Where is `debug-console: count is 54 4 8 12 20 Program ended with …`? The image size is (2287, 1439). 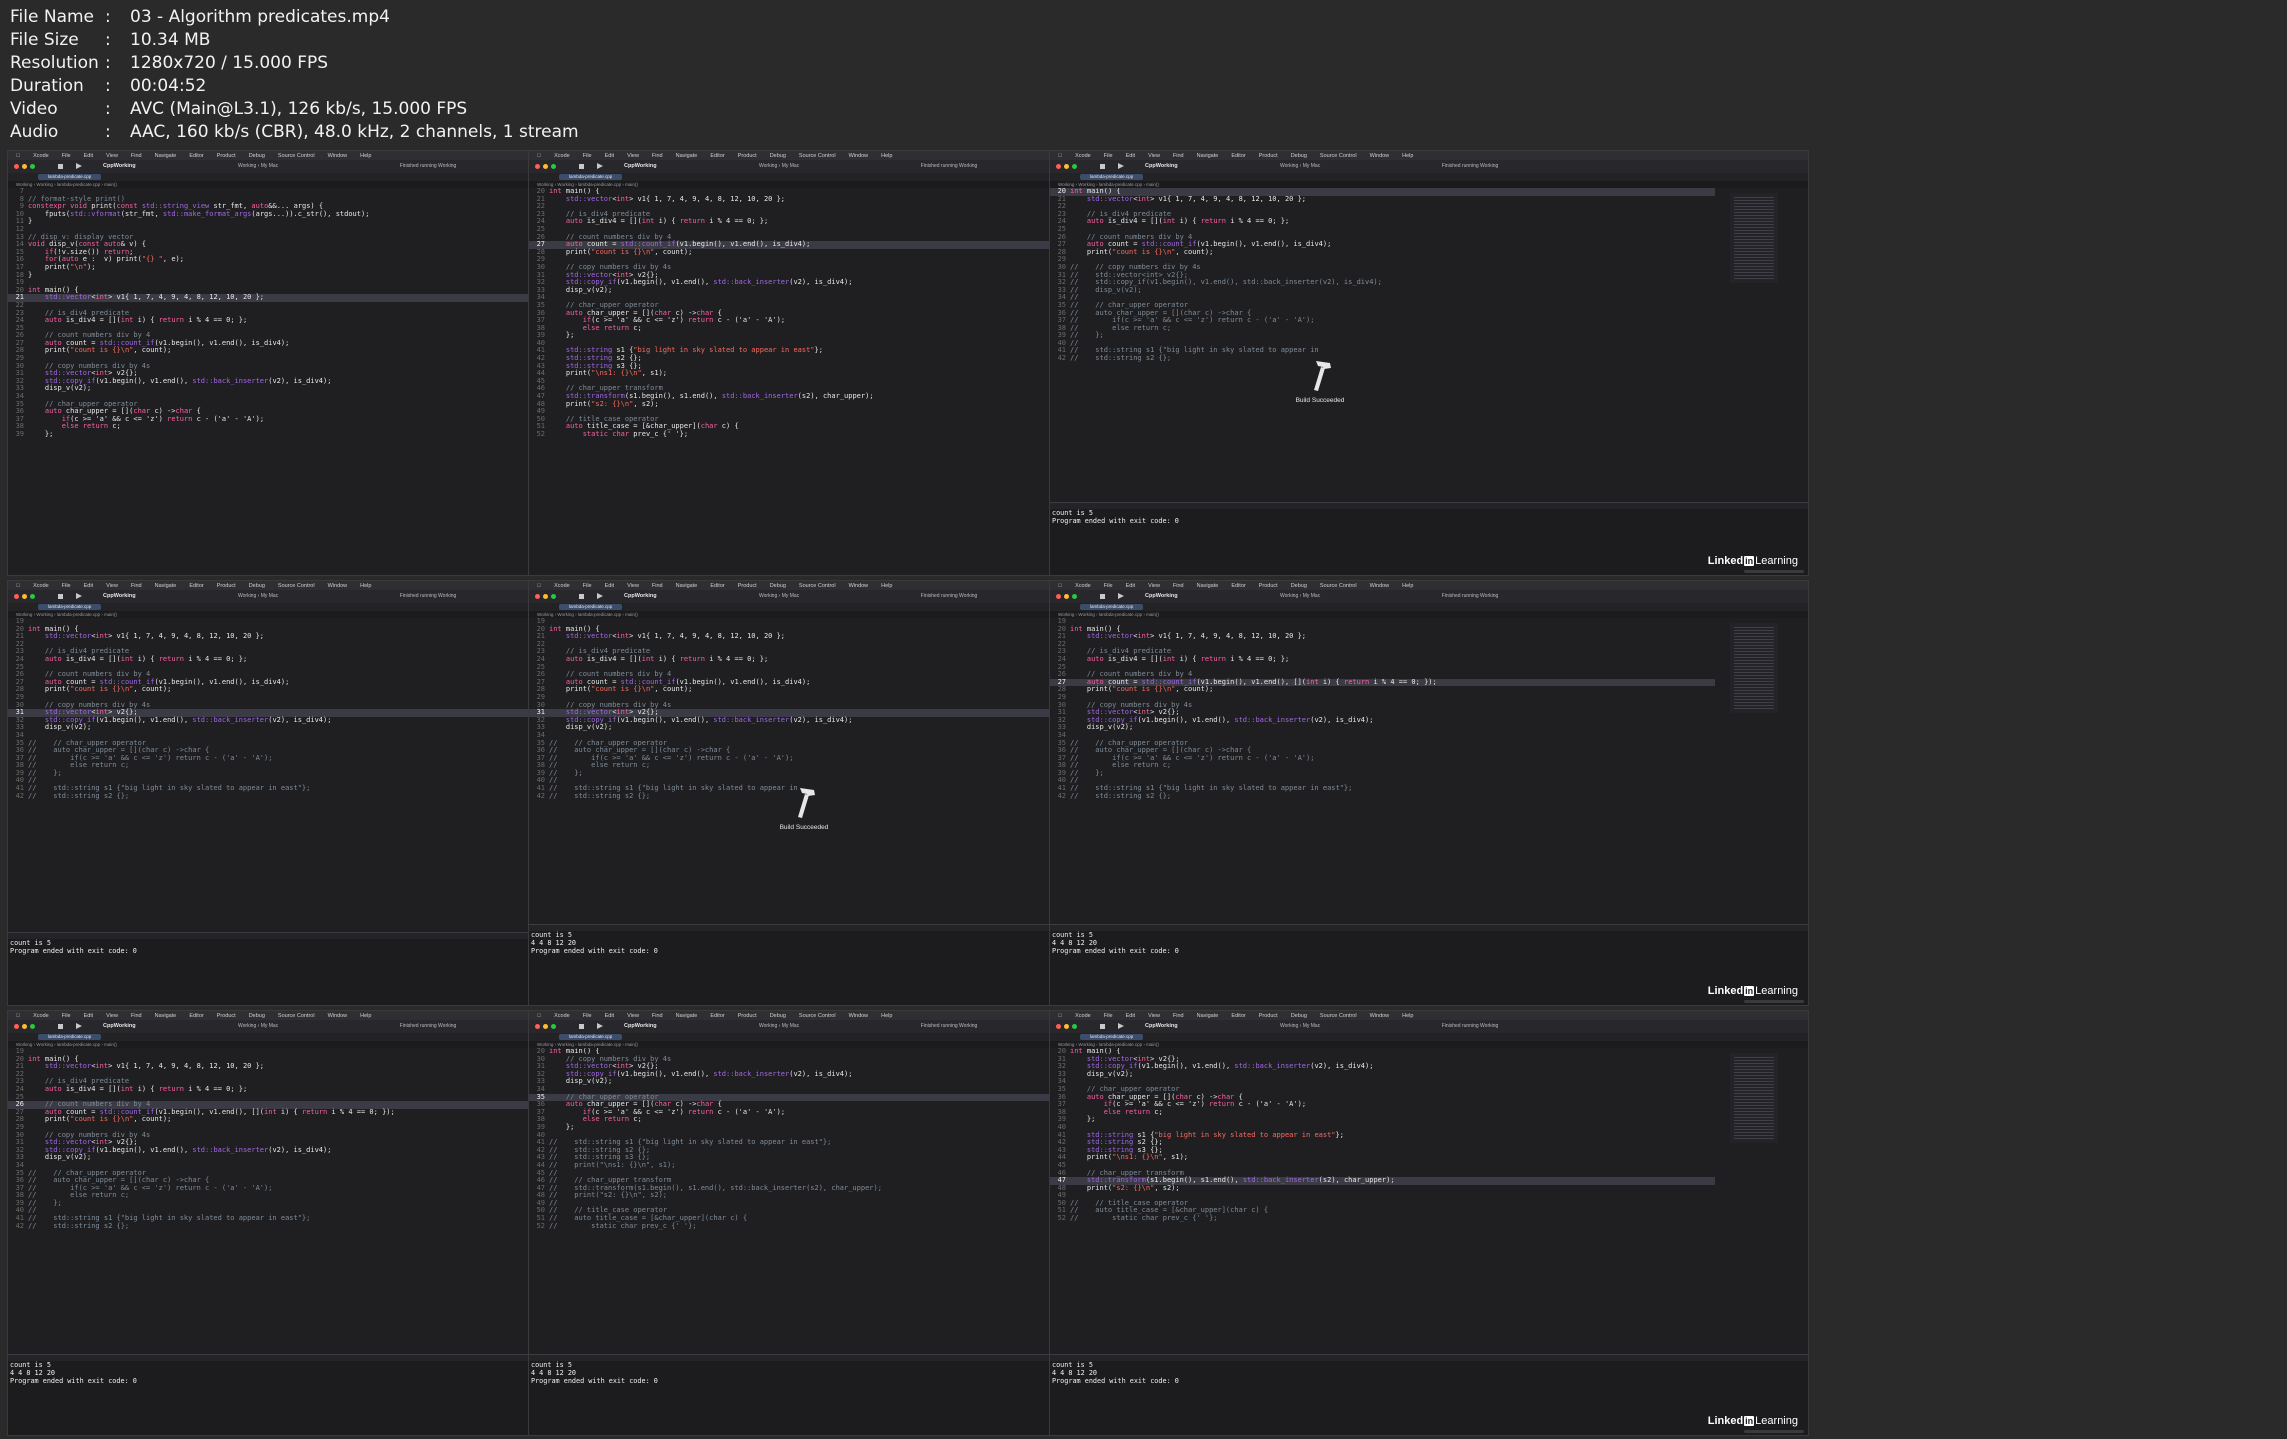 debug-console: count is 54 4 8 12 20 Program ended with … is located at coordinates (1429, 1394).